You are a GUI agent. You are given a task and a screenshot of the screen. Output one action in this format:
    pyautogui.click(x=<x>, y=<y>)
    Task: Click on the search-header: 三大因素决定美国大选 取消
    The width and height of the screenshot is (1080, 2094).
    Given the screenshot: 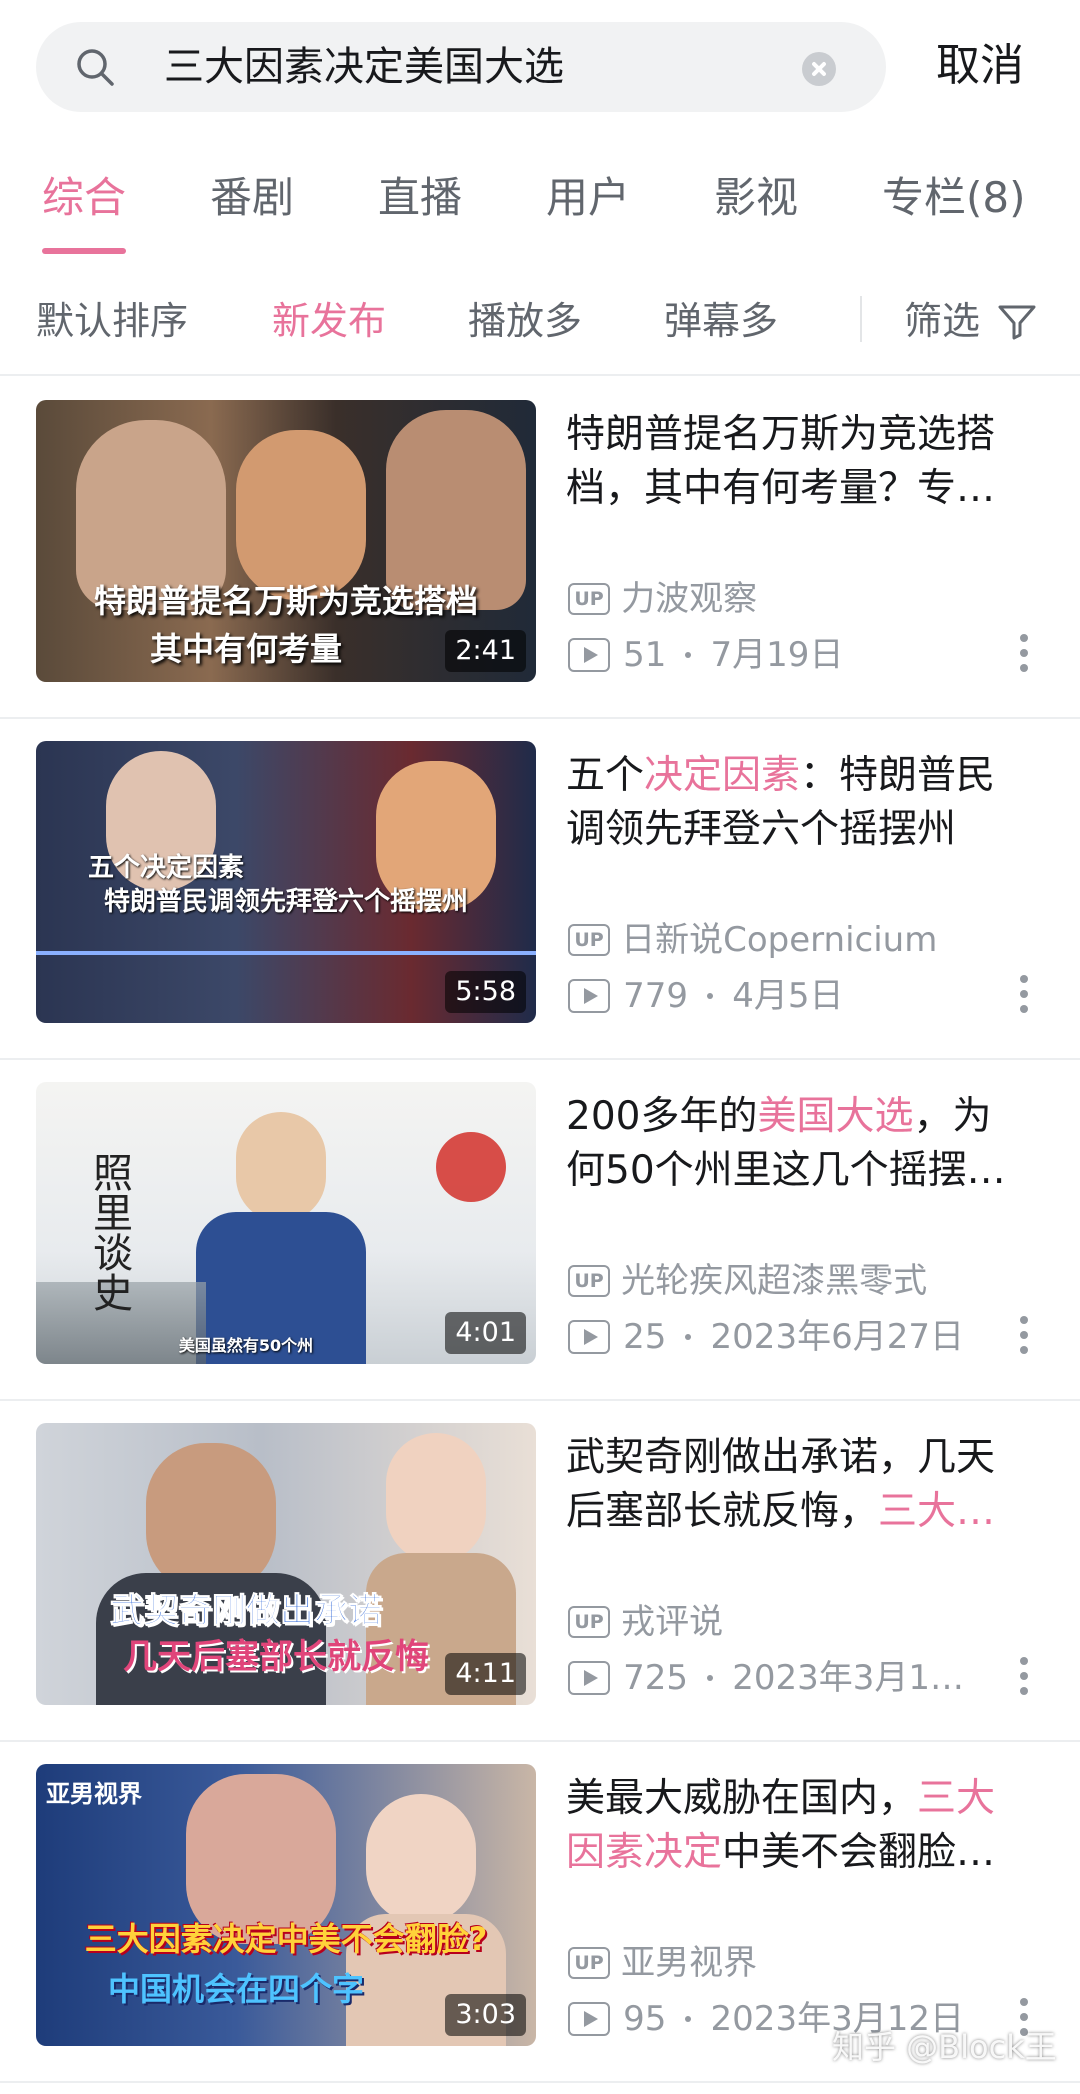 What is the action you would take?
    pyautogui.click(x=540, y=70)
    